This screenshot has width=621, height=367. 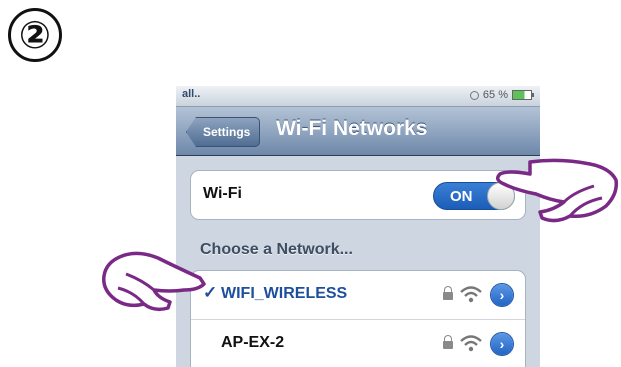 What do you see at coordinates (495, 95) in the screenshot?
I see `battery-percent: 65 %` at bounding box center [495, 95].